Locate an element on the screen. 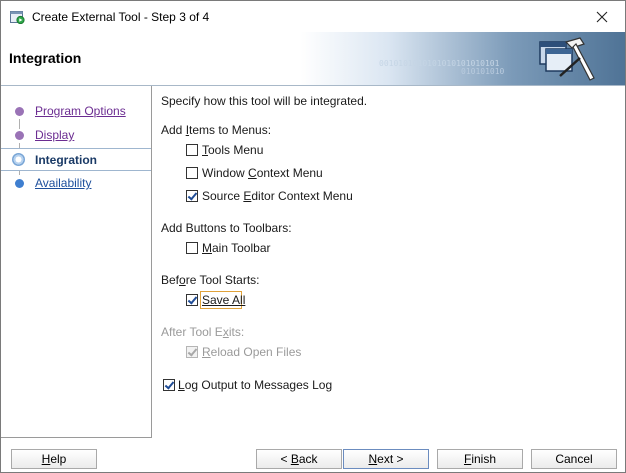 The height and width of the screenshot is (473, 626). close-icon is located at coordinates (602, 16).